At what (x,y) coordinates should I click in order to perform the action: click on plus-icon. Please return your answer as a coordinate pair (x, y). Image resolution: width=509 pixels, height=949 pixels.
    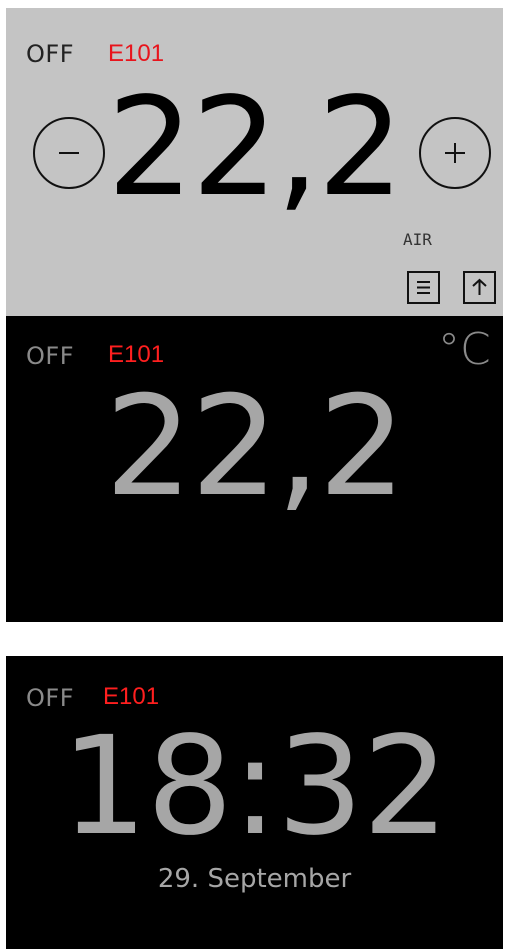
    Looking at the image, I should click on (455, 153).